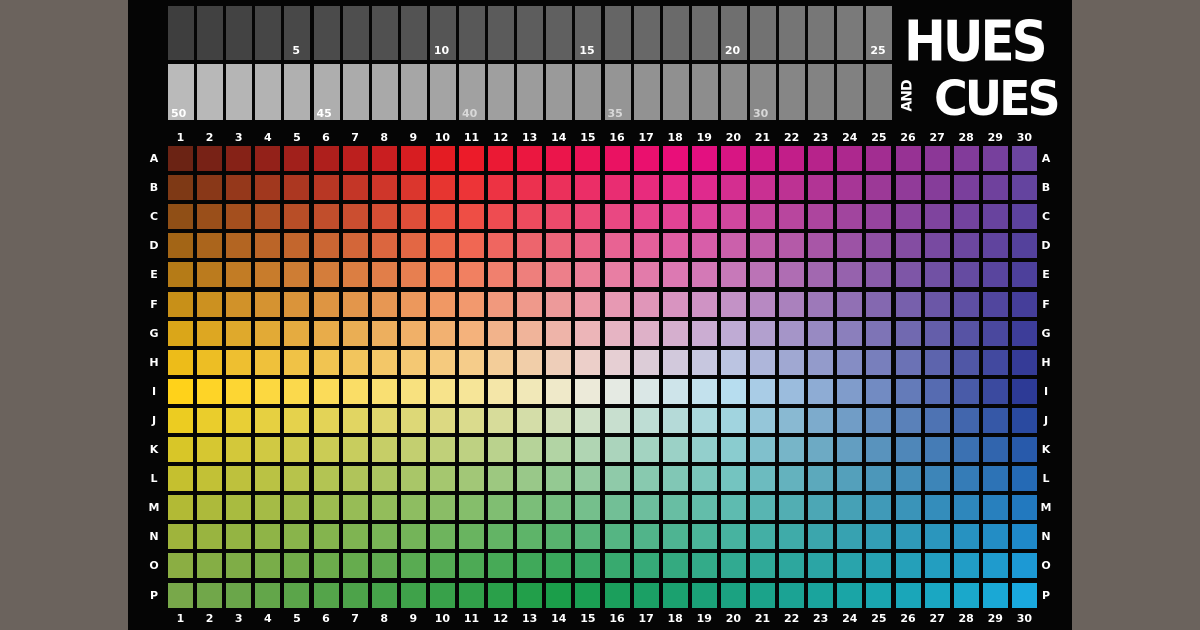 This screenshot has width=1200, height=630. I want to click on color-cell-M14, so click(559, 508).